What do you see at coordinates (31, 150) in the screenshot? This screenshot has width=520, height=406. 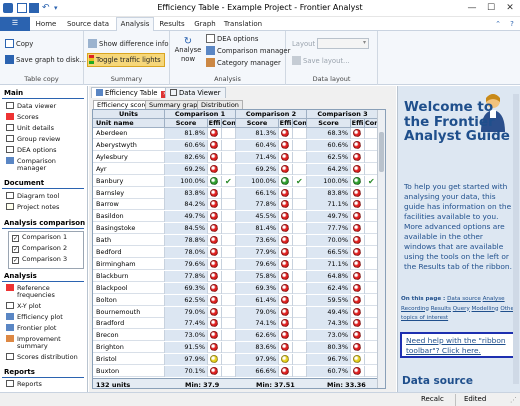 I see `nav-item-dea-options: DEA options` at bounding box center [31, 150].